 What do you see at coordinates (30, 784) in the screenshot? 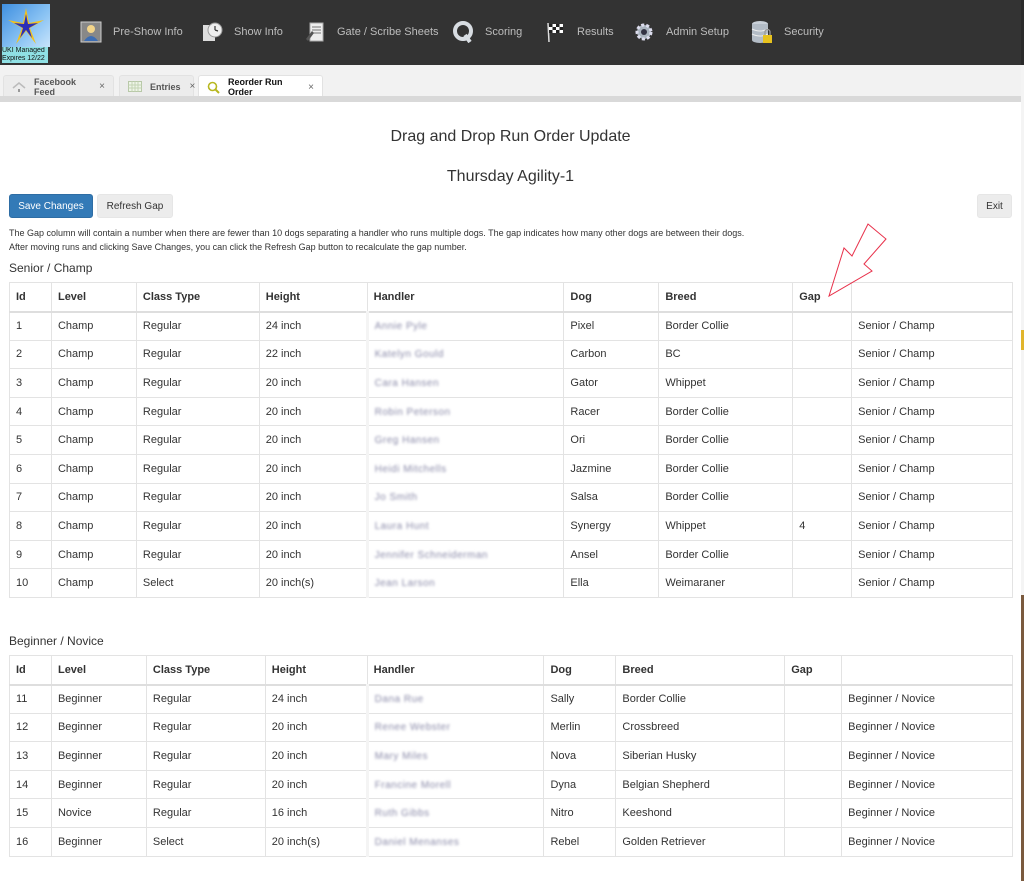
I see `cell-id: 14` at bounding box center [30, 784].